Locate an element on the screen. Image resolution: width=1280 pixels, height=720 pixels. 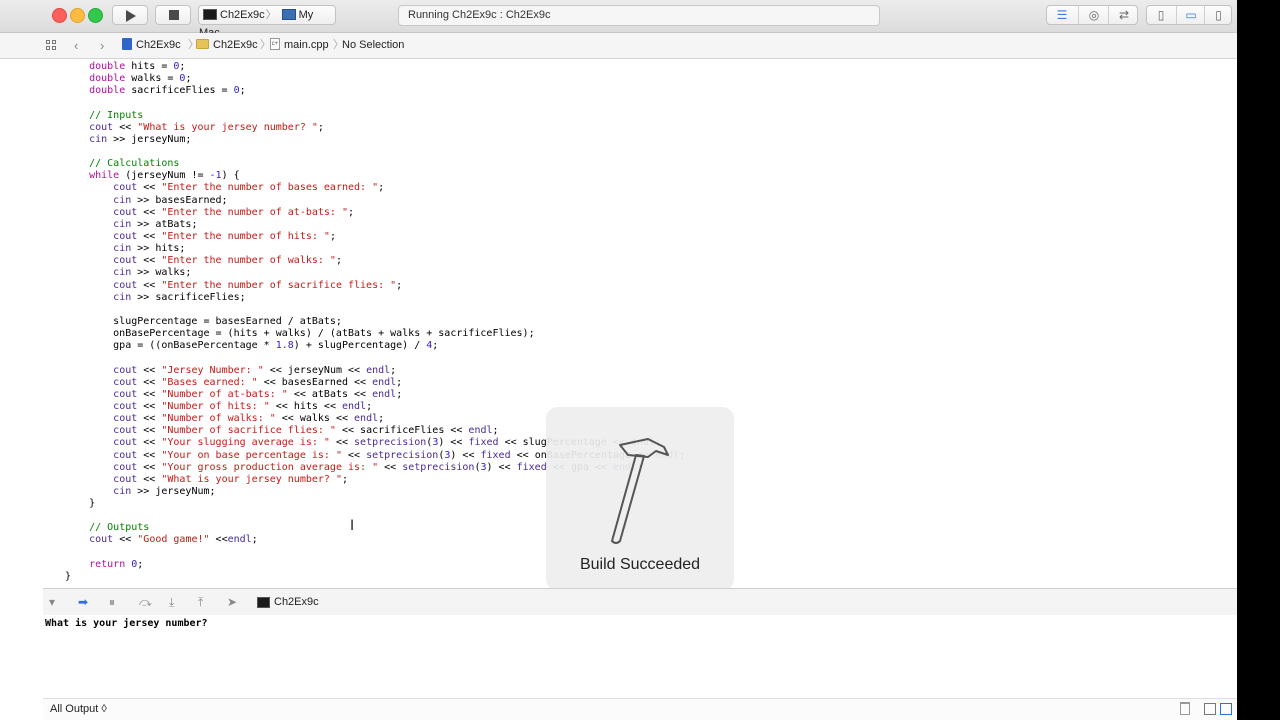
code-token: endl is located at coordinates (384, 394).